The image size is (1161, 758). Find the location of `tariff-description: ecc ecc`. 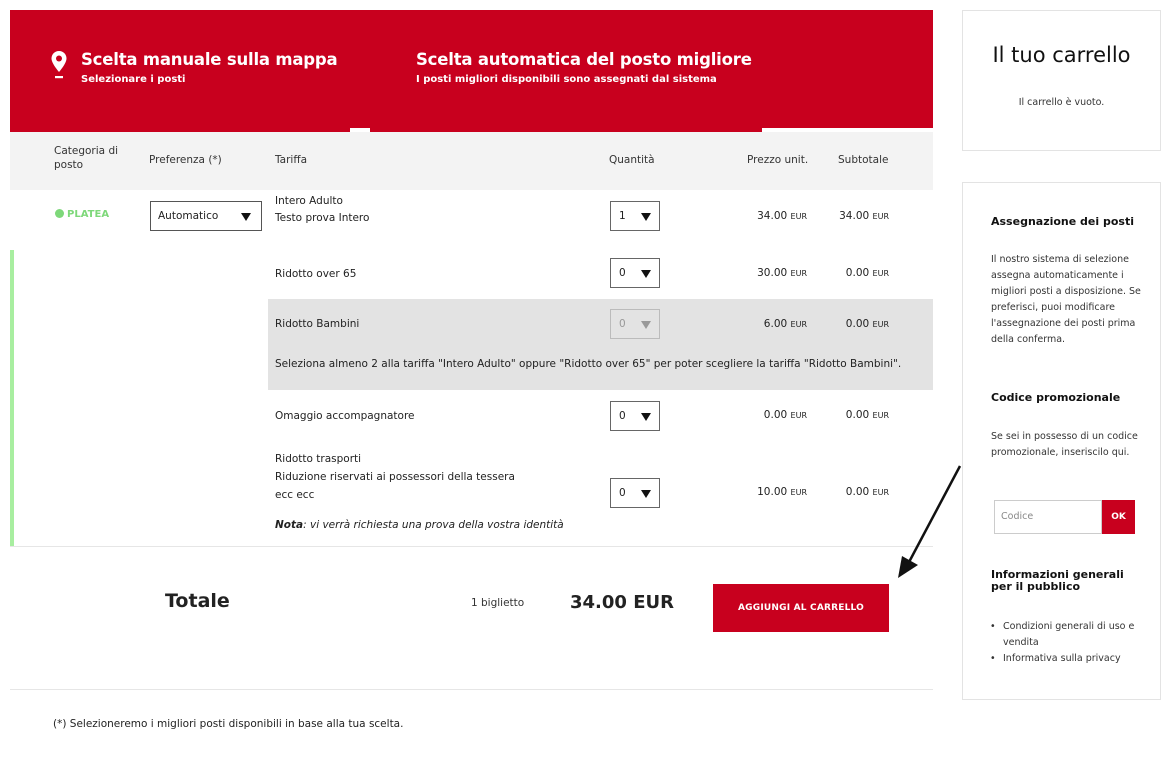

tariff-description: ecc ecc is located at coordinates (295, 495).